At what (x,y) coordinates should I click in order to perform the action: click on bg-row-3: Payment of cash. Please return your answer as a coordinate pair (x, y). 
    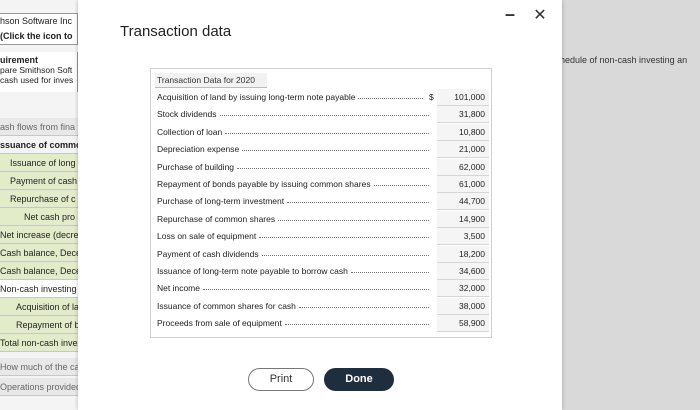
    Looking at the image, I should click on (43, 181).